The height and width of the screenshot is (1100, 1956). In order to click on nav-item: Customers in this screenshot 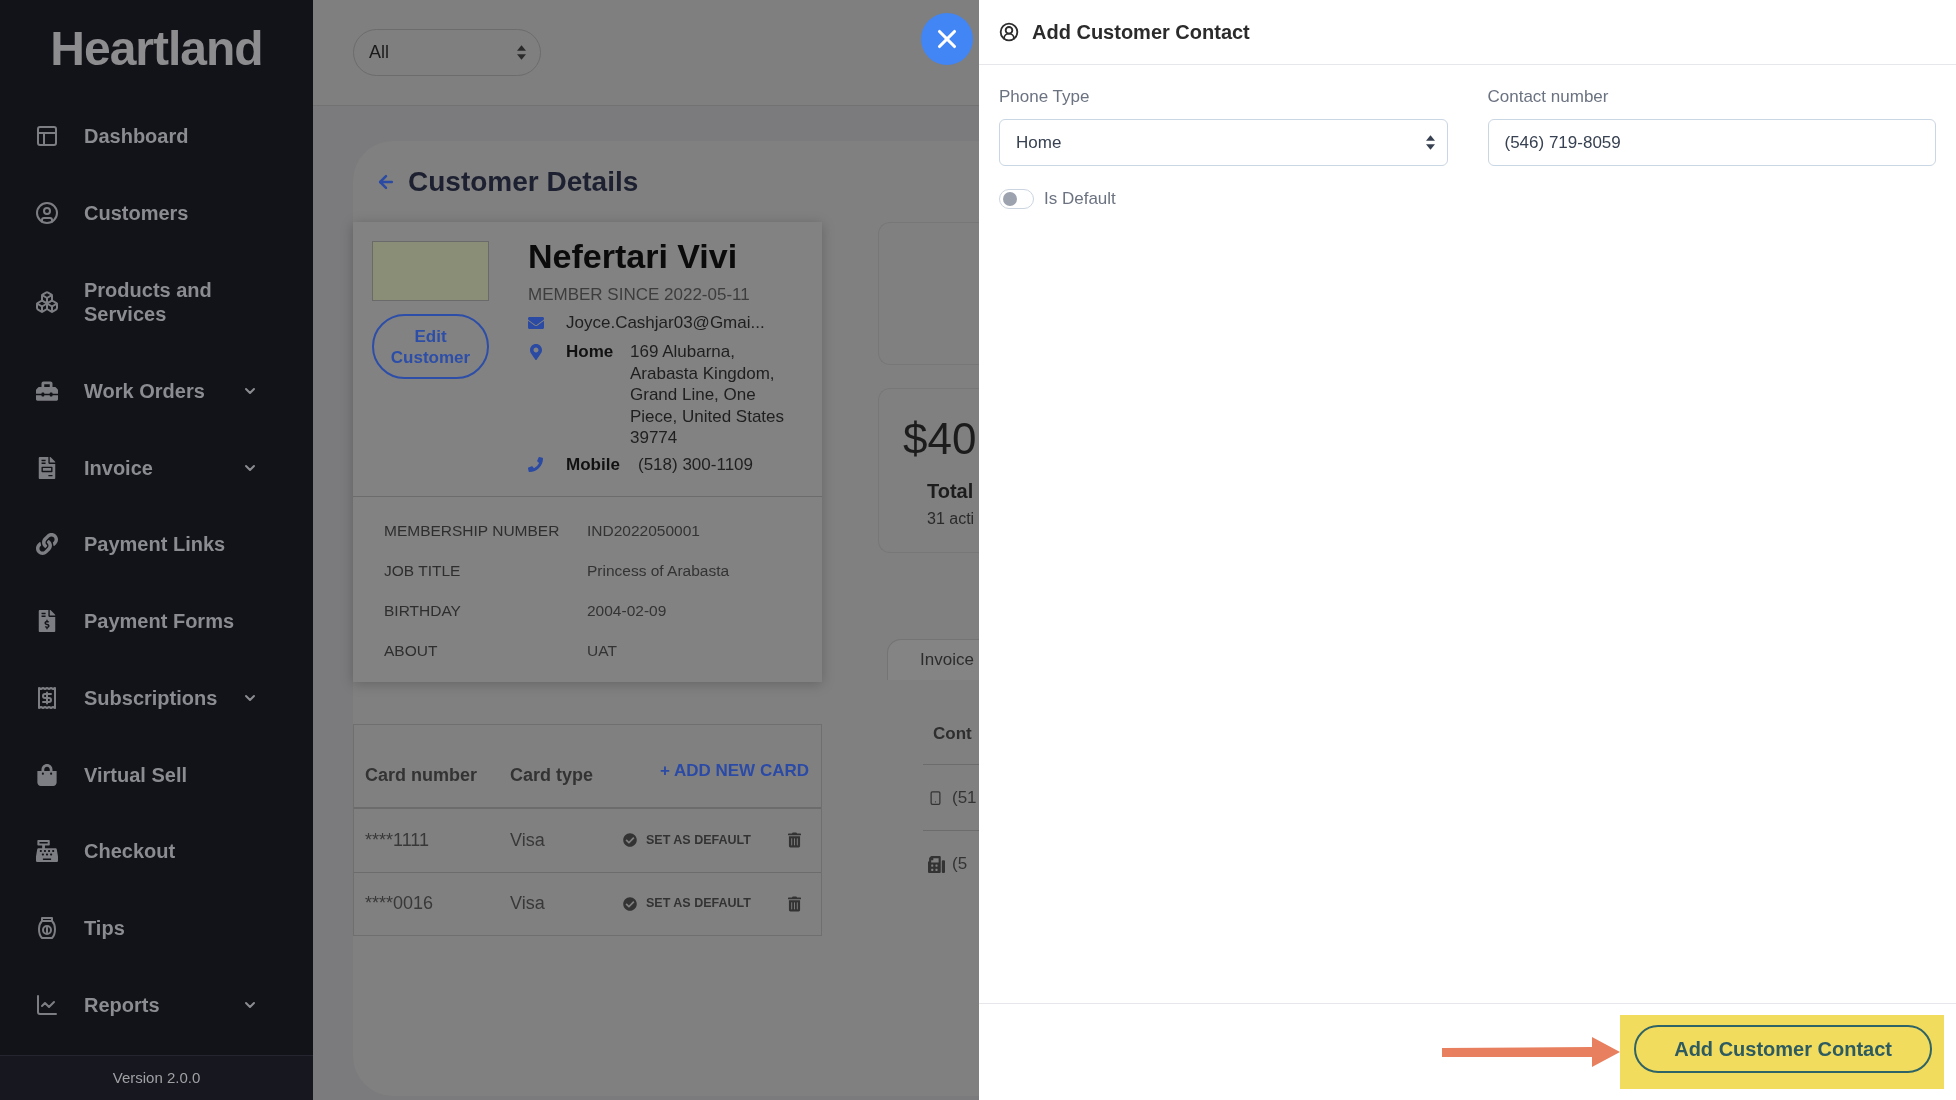, I will do `click(156, 213)`.